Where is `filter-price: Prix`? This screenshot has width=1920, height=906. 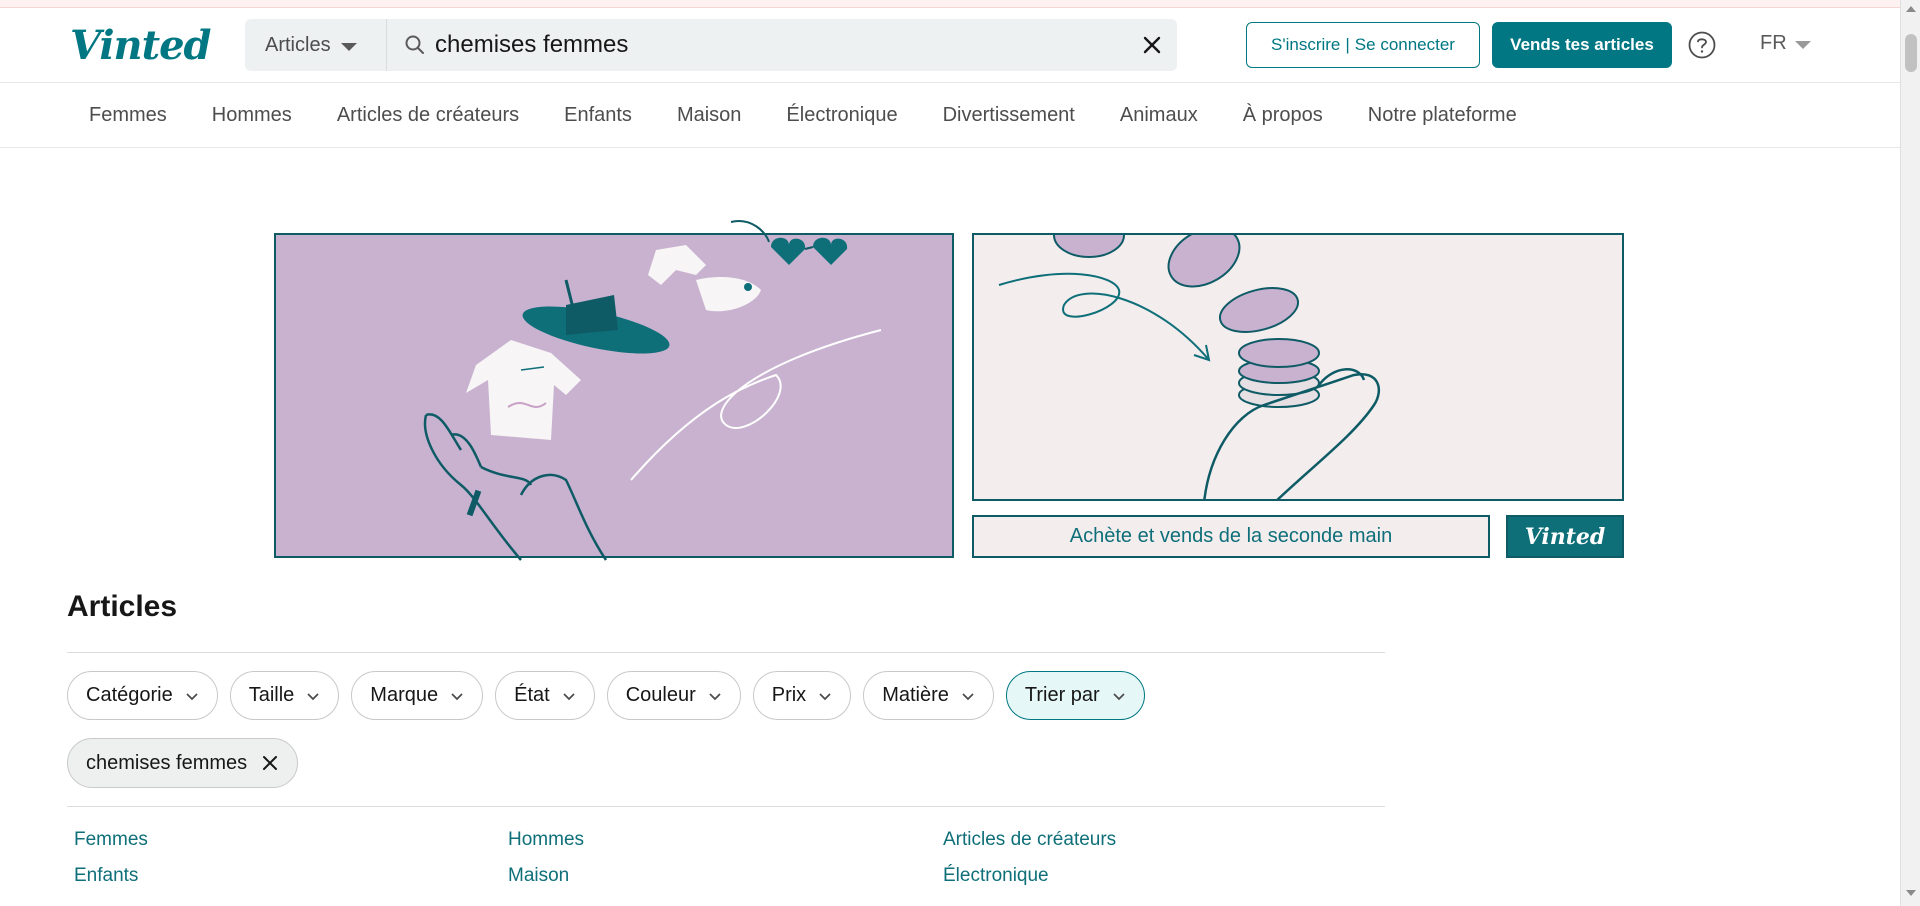 filter-price: Prix is located at coordinates (802, 695).